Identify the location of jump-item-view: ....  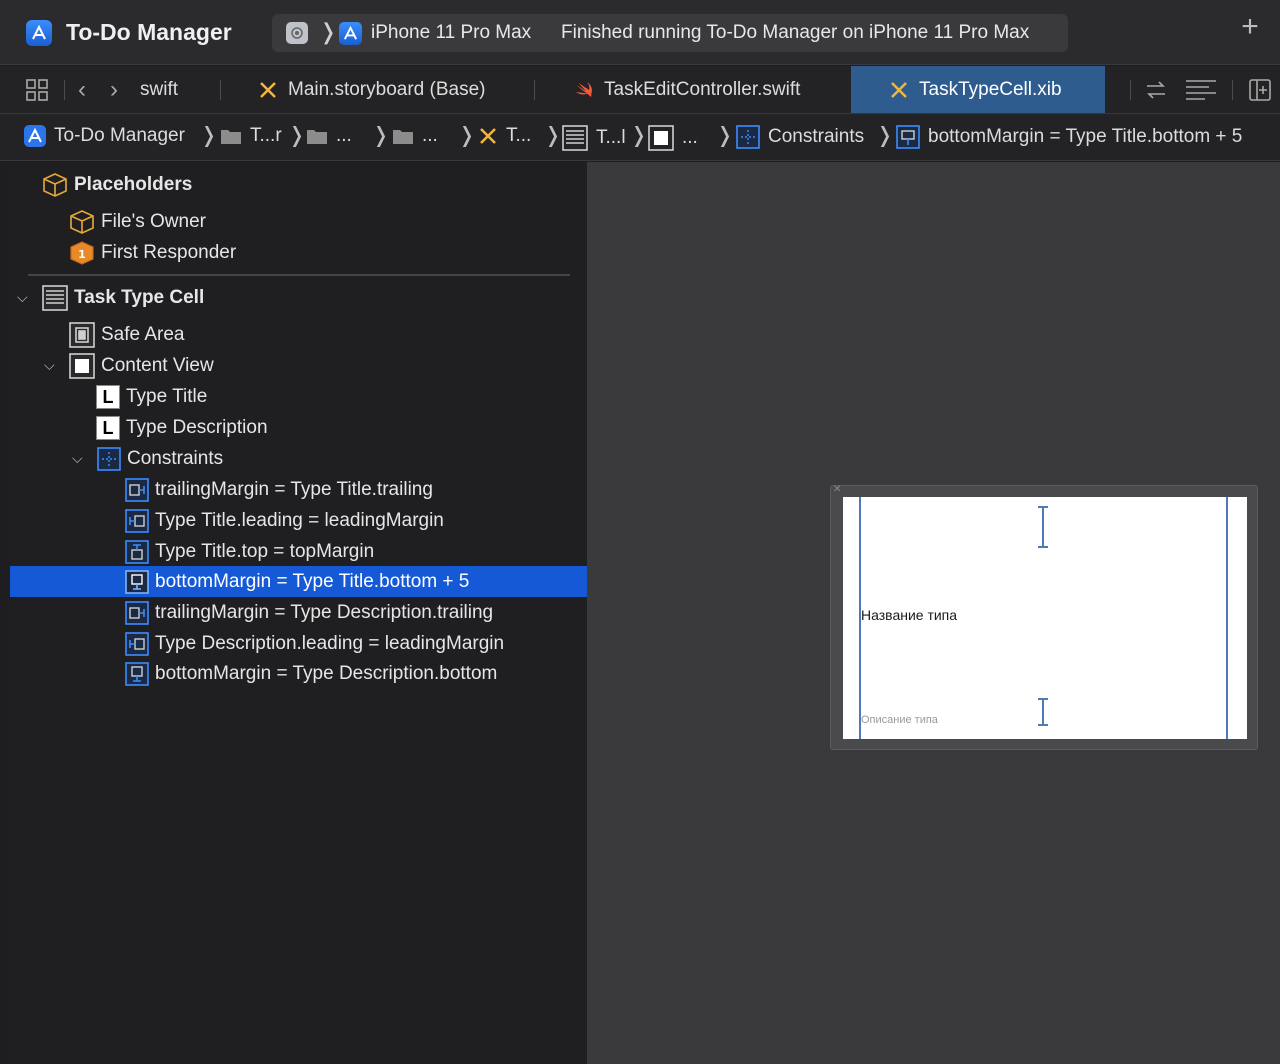
(673, 138).